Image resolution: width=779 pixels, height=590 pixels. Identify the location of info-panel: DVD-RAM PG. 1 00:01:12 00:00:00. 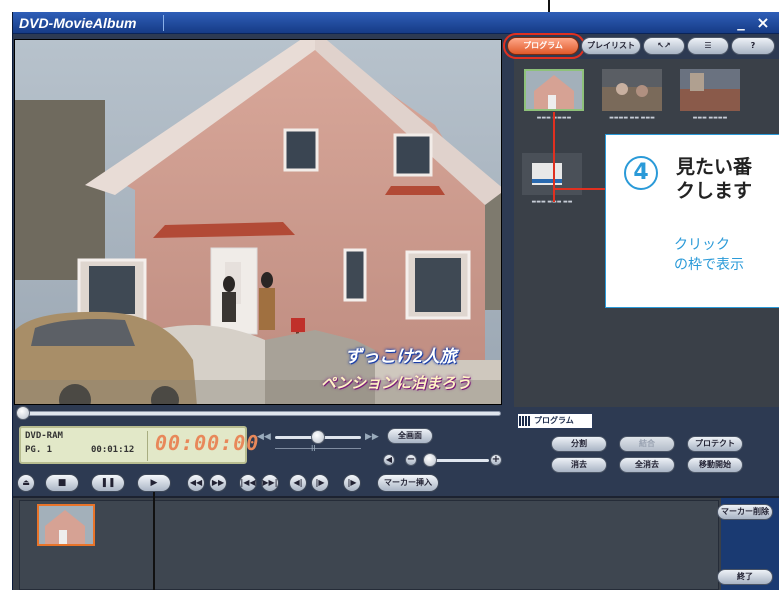
(138, 445).